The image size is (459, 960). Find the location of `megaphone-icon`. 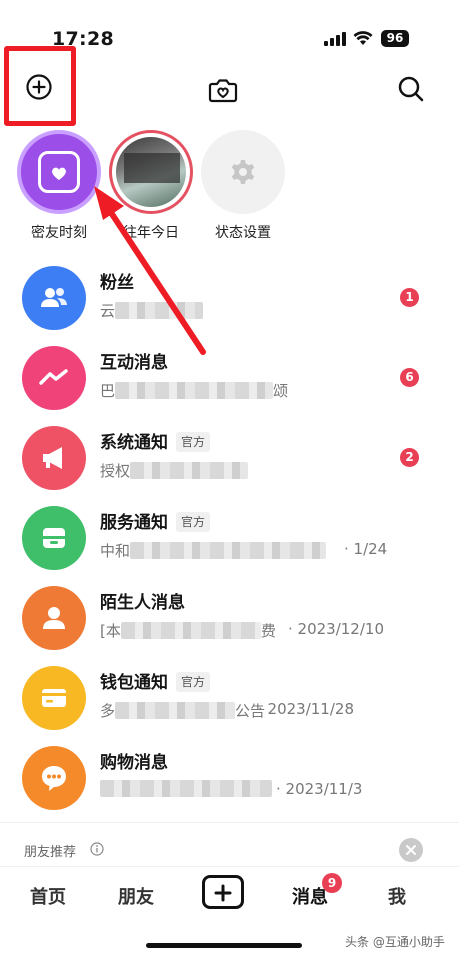

megaphone-icon is located at coordinates (52, 458).